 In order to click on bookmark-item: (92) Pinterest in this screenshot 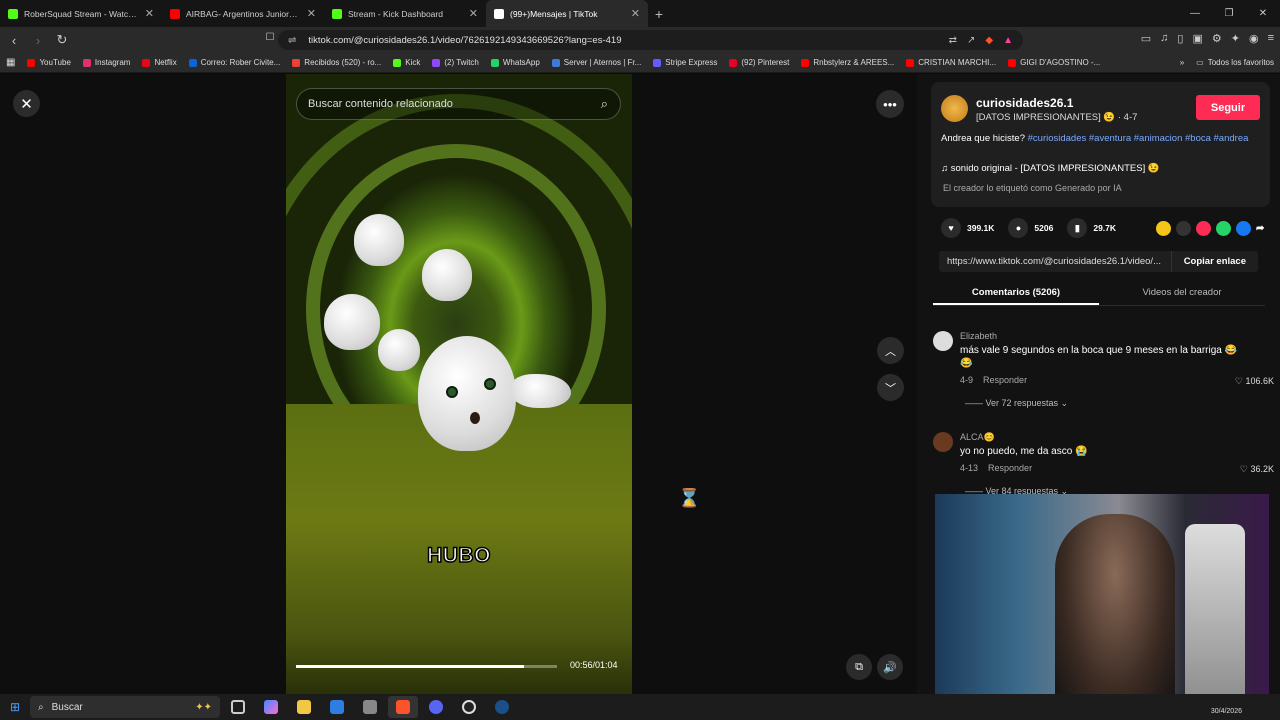, I will do `click(759, 62)`.